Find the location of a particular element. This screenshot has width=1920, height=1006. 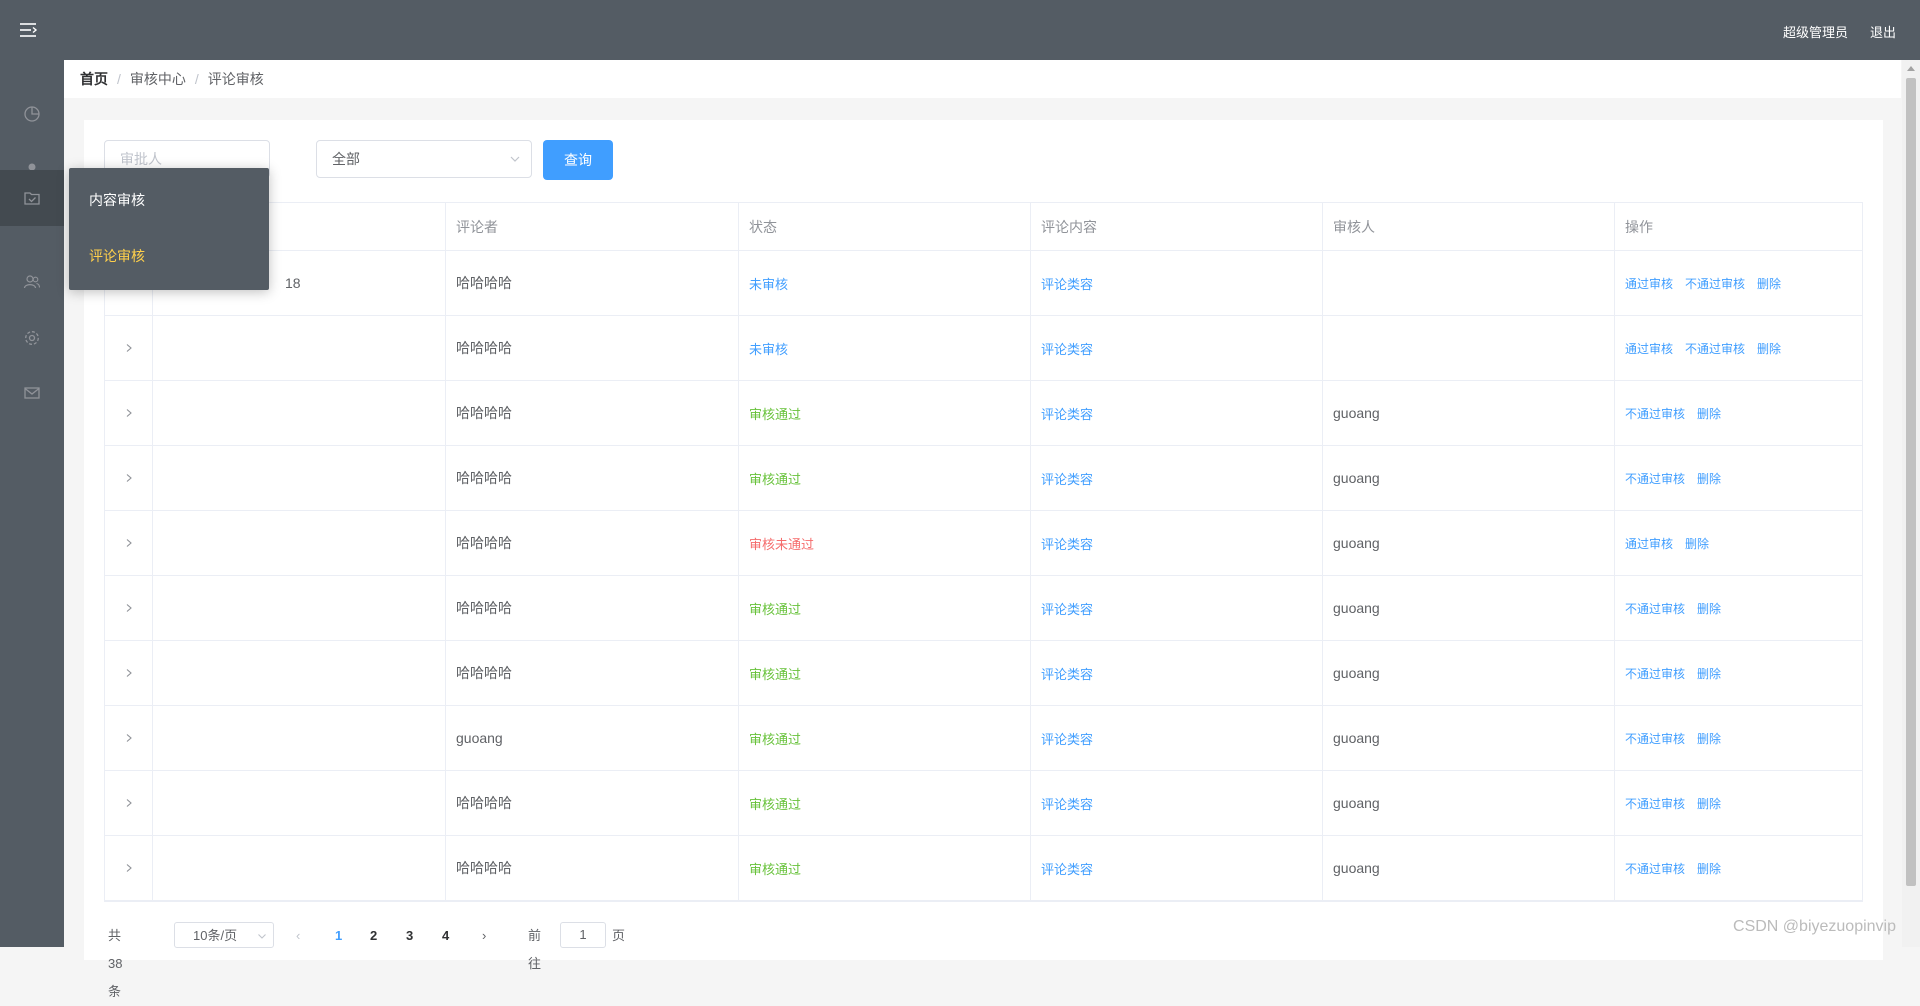

page-size-select: 10条/页 is located at coordinates (224, 935).